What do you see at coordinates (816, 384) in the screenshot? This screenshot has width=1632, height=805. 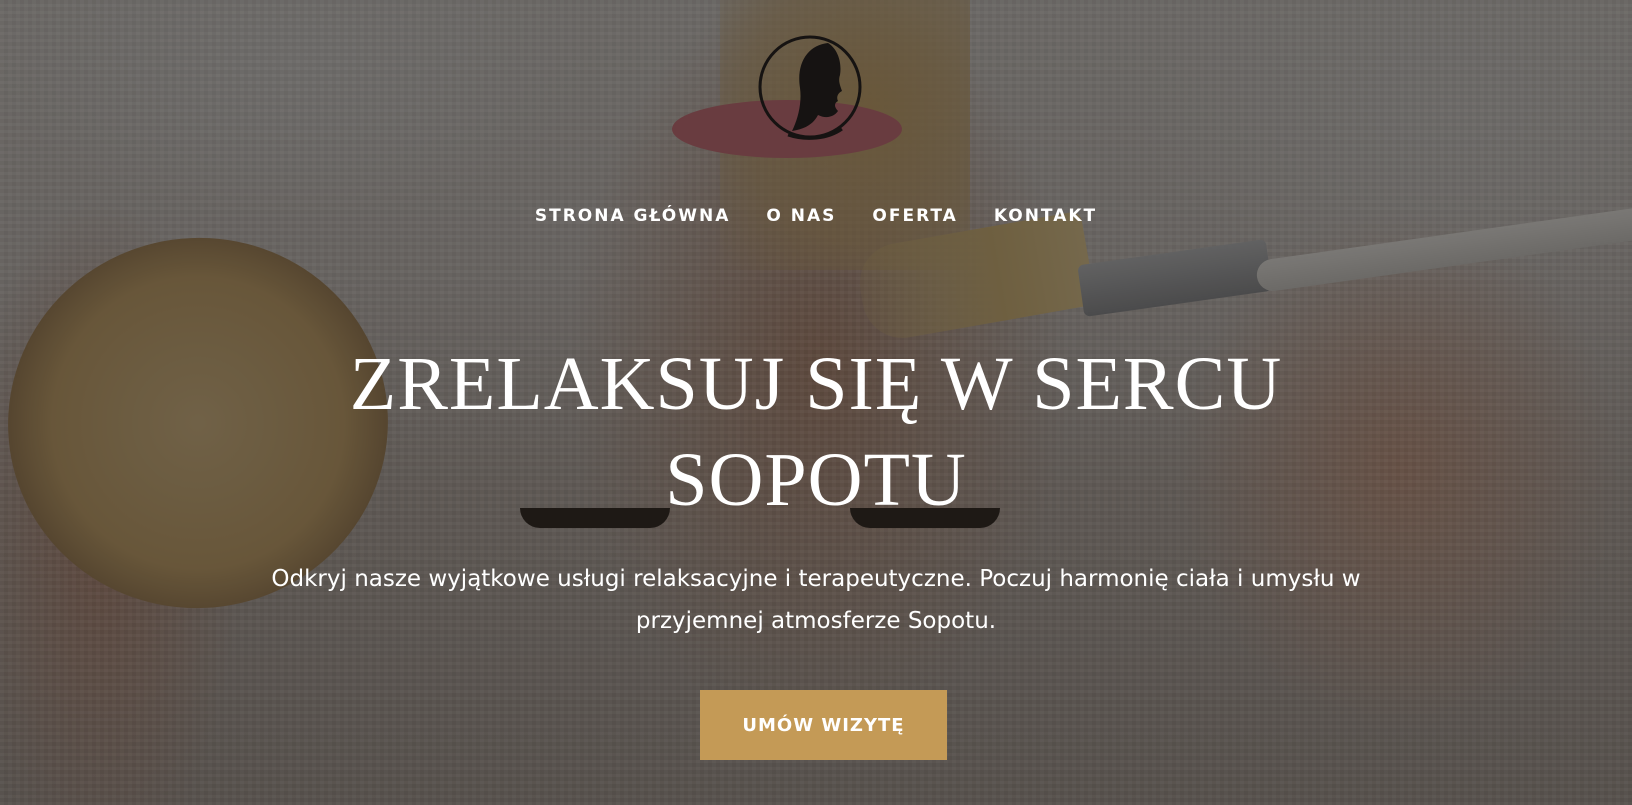 I see `hero-headline-line-1: ZRELAKSUJ SIĘ W SERCU` at bounding box center [816, 384].